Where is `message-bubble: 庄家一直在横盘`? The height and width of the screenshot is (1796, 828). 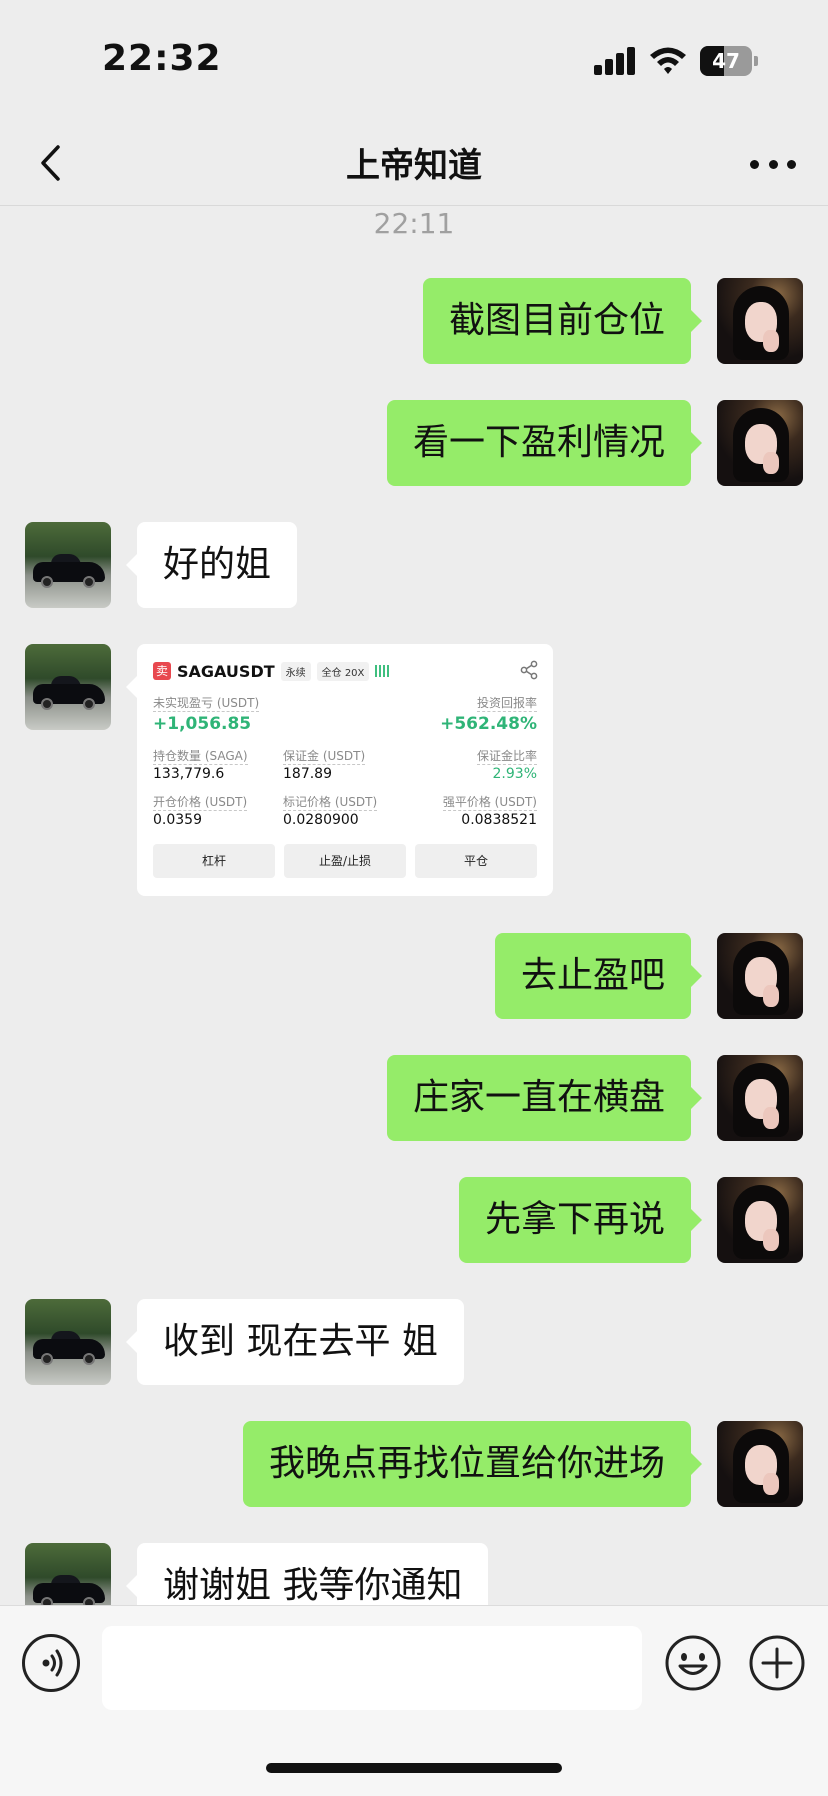 message-bubble: 庄家一直在横盘 is located at coordinates (544, 1098).